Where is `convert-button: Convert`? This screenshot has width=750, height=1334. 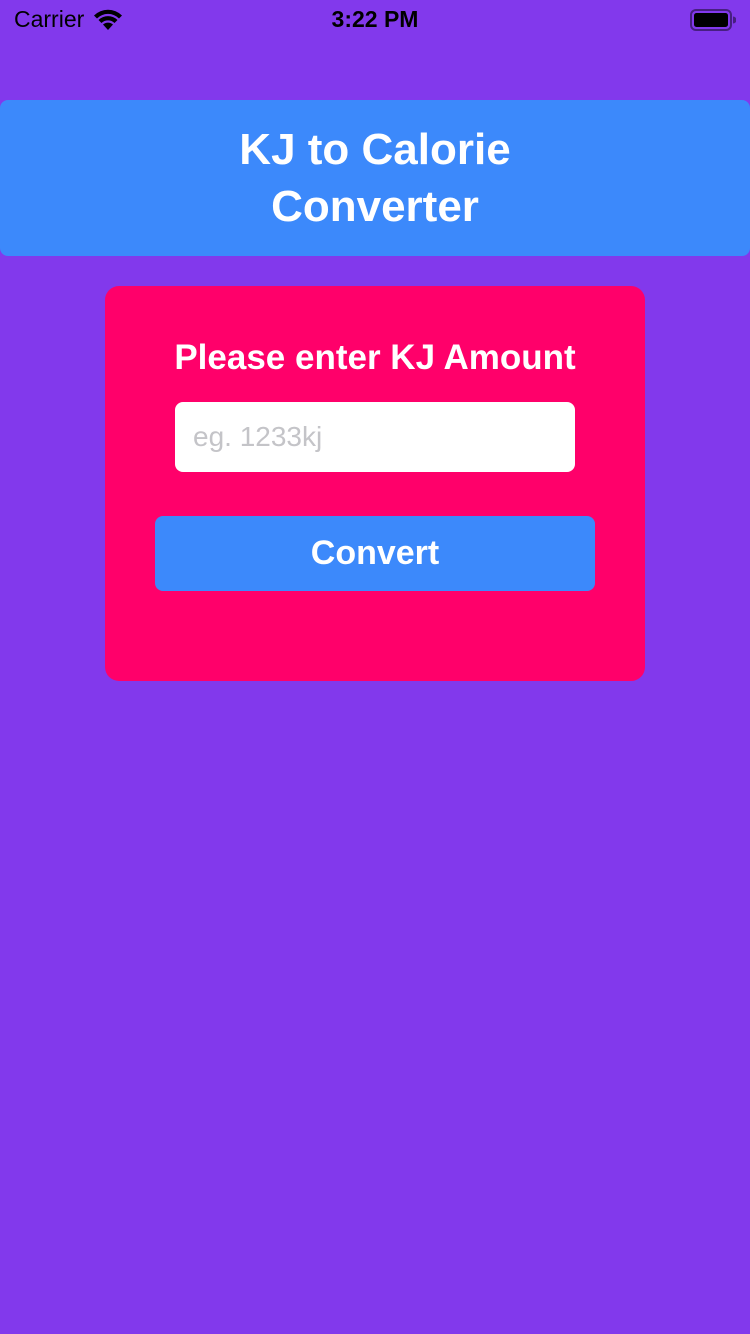
convert-button: Convert is located at coordinates (375, 553).